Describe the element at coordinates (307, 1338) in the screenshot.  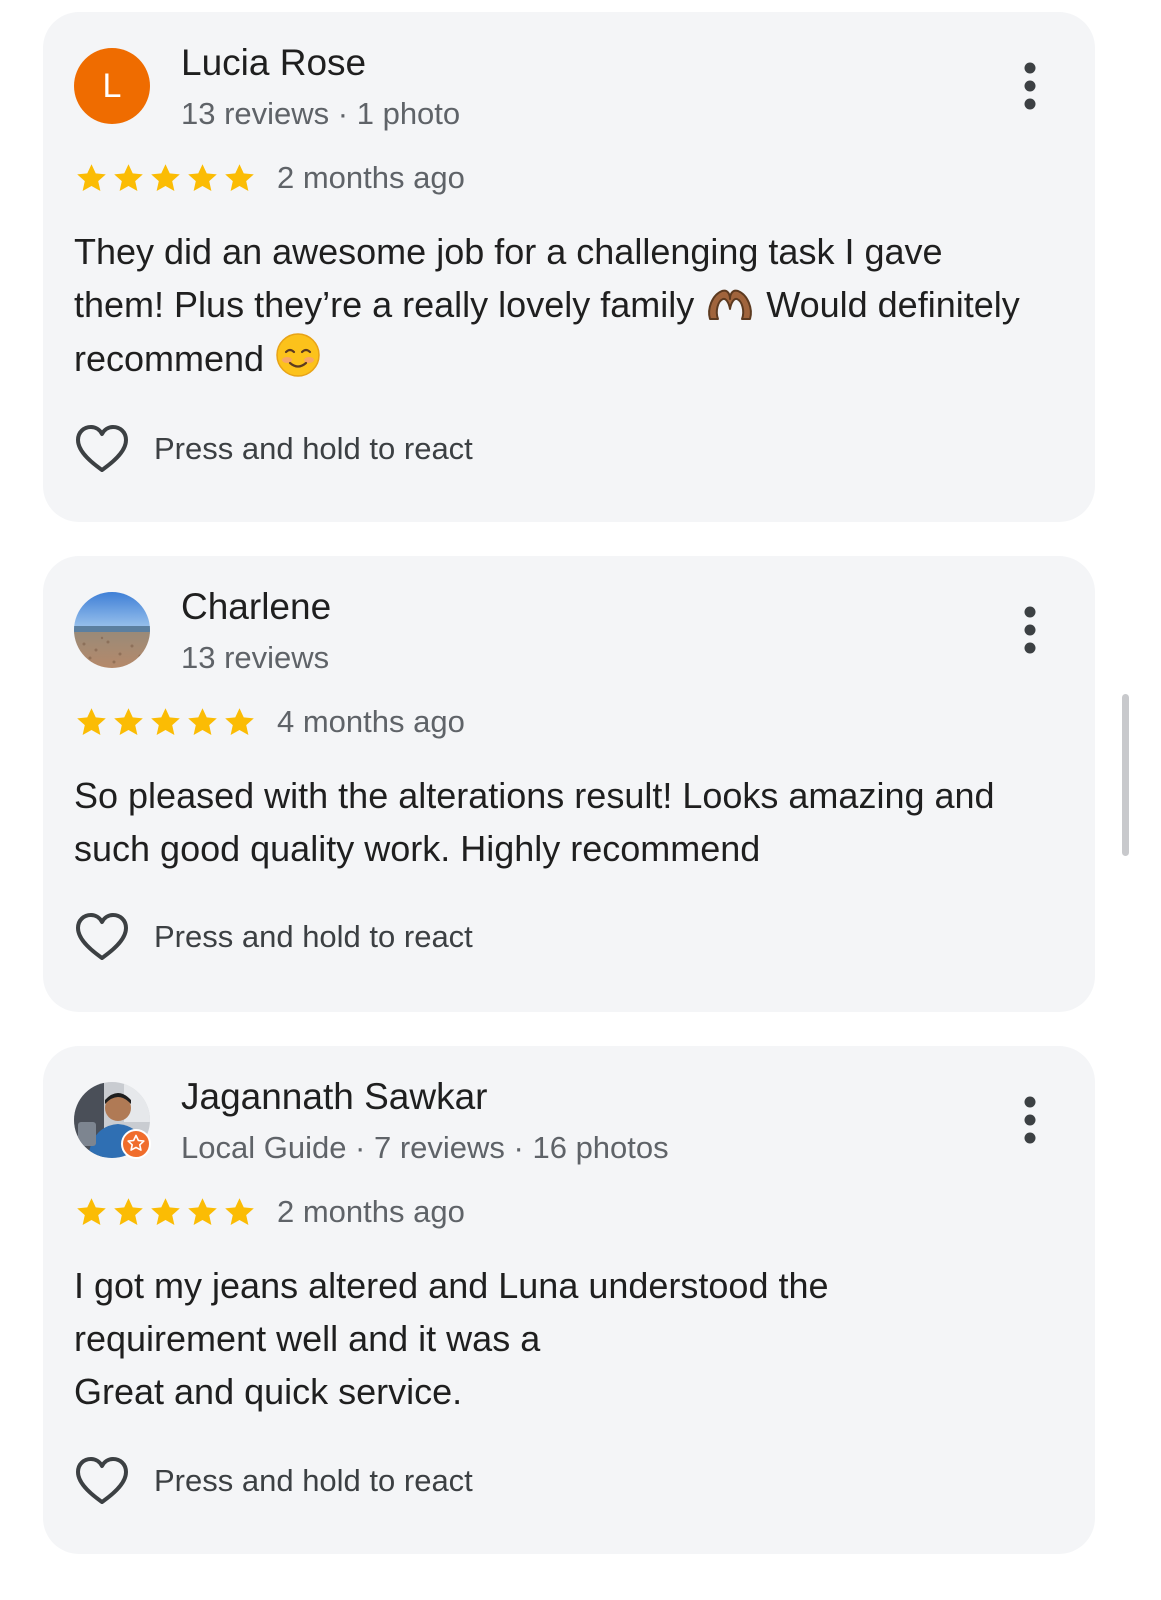
I see `review-text-line: requirement well and it was a` at that location.